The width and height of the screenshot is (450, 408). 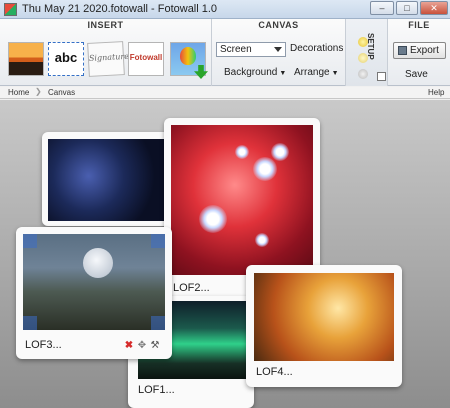 I want to click on export-icon, so click(x=402, y=50).